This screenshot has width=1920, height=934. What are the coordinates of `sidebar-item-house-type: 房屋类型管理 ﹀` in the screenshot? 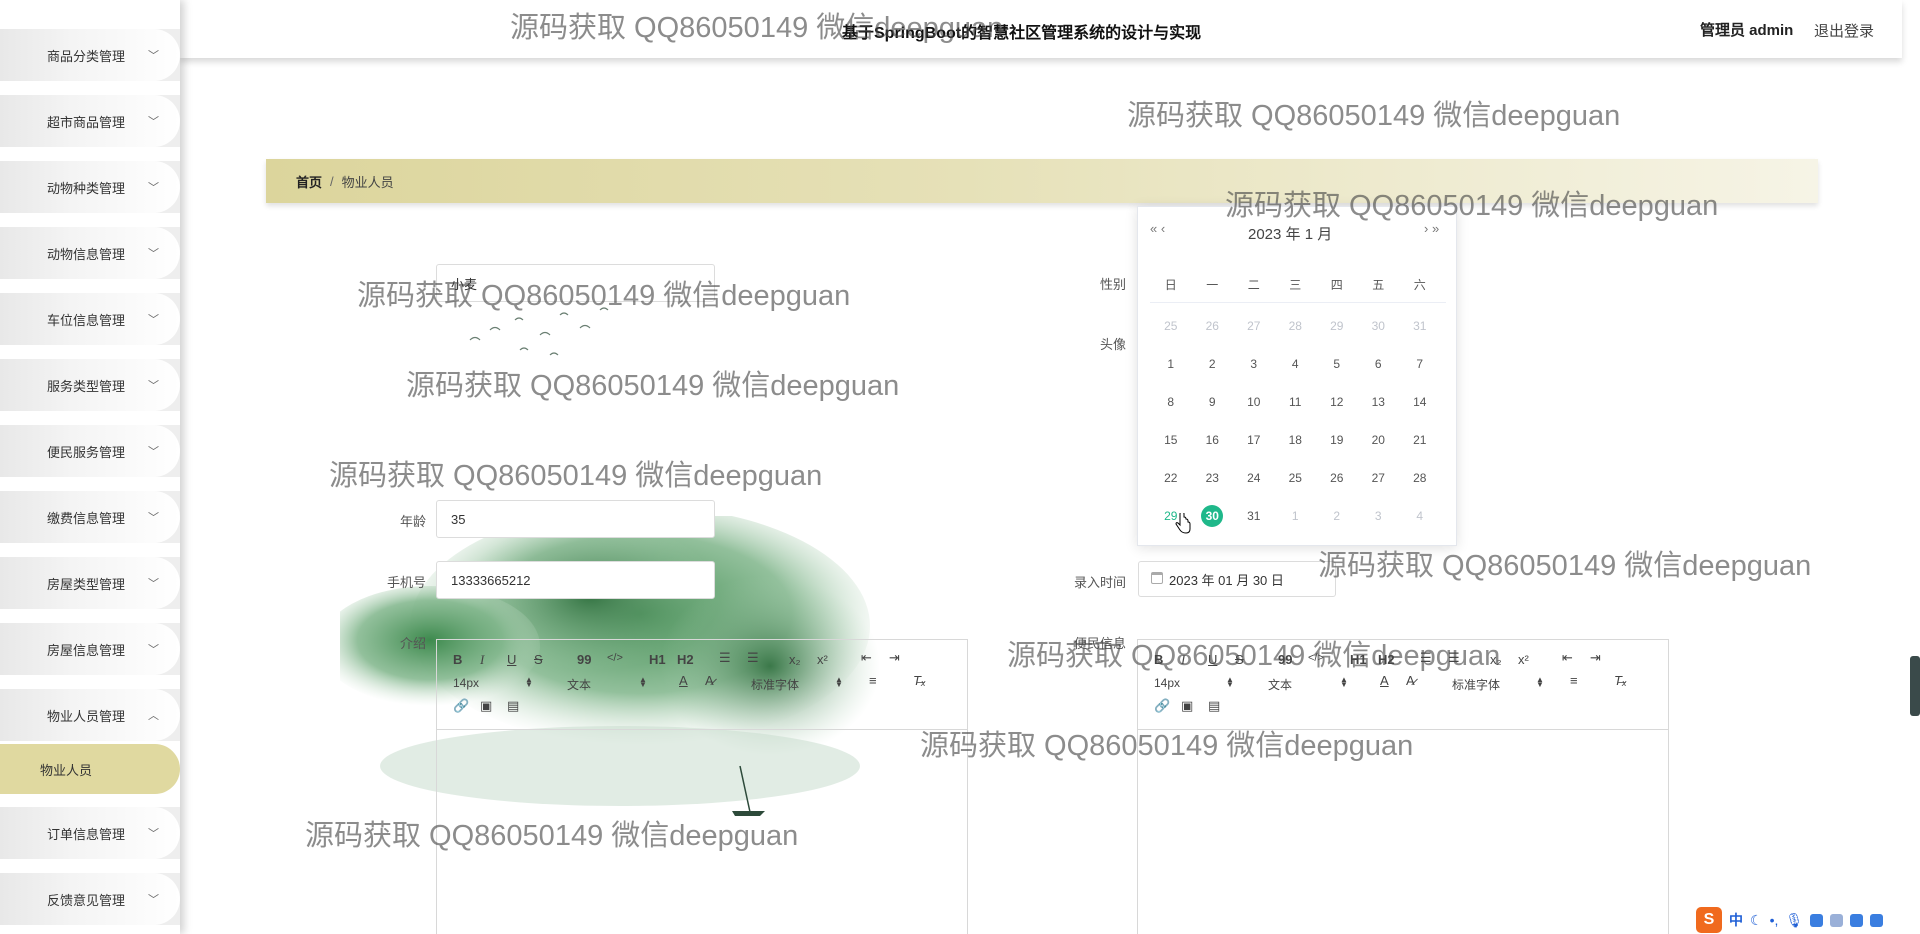 It's located at (90, 583).